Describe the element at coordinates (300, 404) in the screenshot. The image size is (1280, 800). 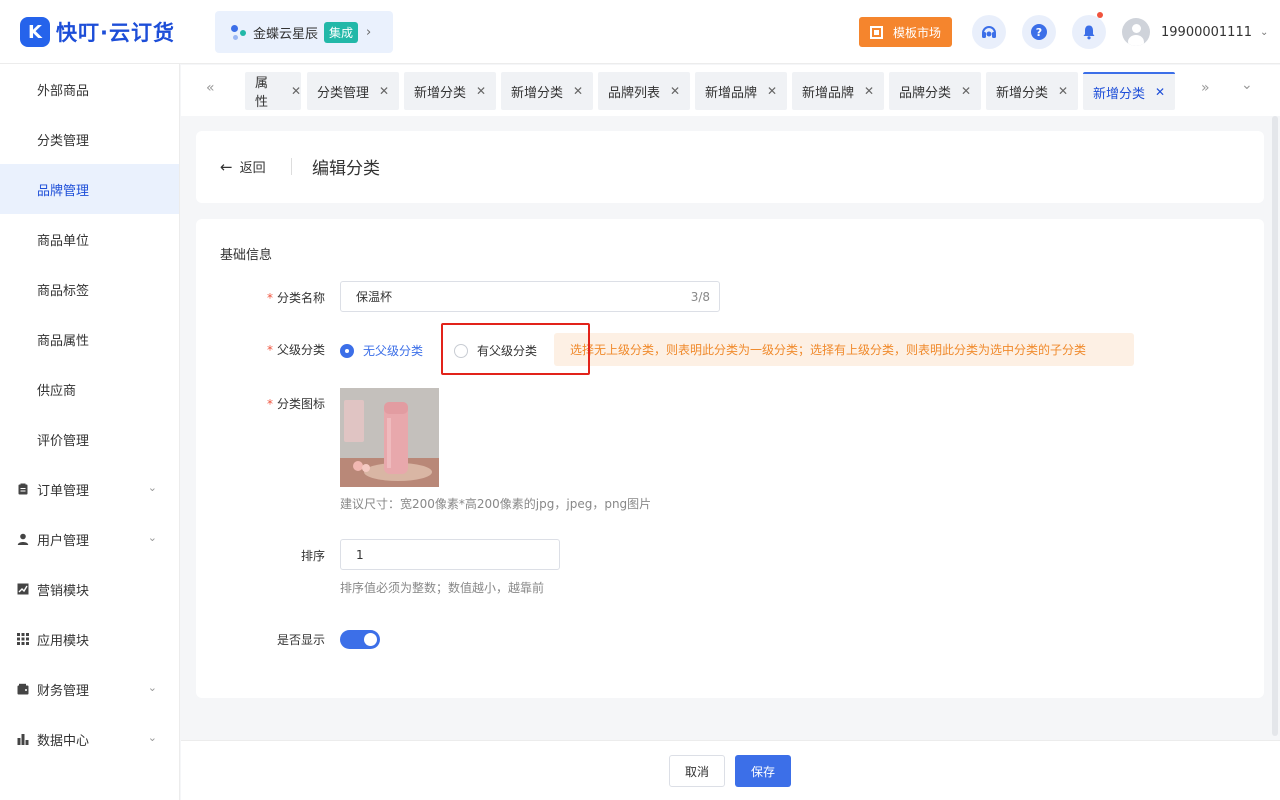
I see `label-text: 分类图标` at that location.